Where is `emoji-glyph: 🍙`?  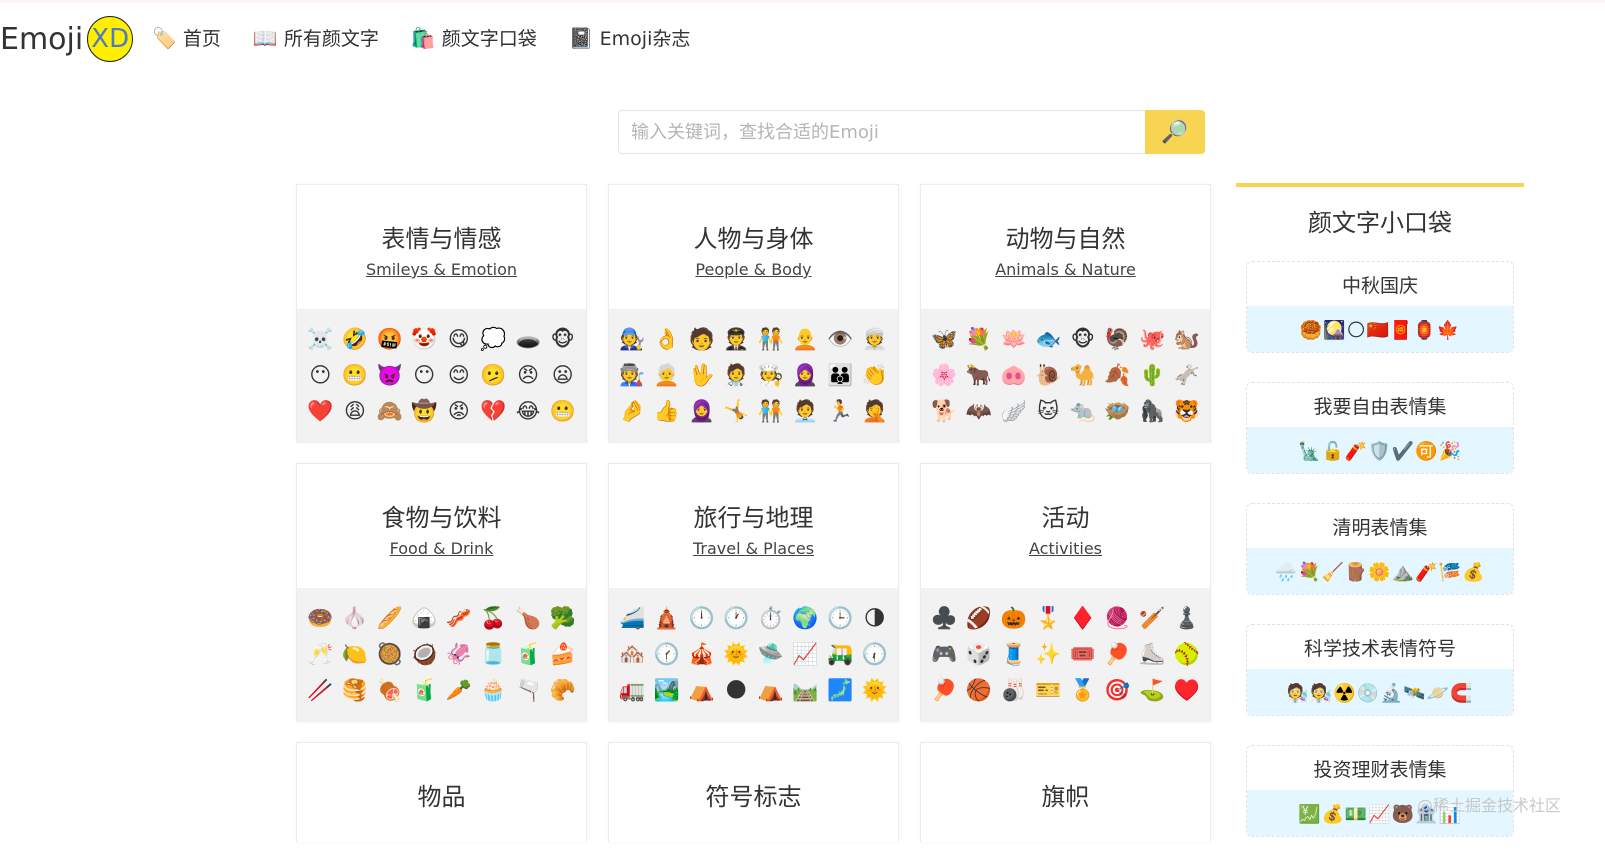 emoji-glyph: 🍙 is located at coordinates (424, 618).